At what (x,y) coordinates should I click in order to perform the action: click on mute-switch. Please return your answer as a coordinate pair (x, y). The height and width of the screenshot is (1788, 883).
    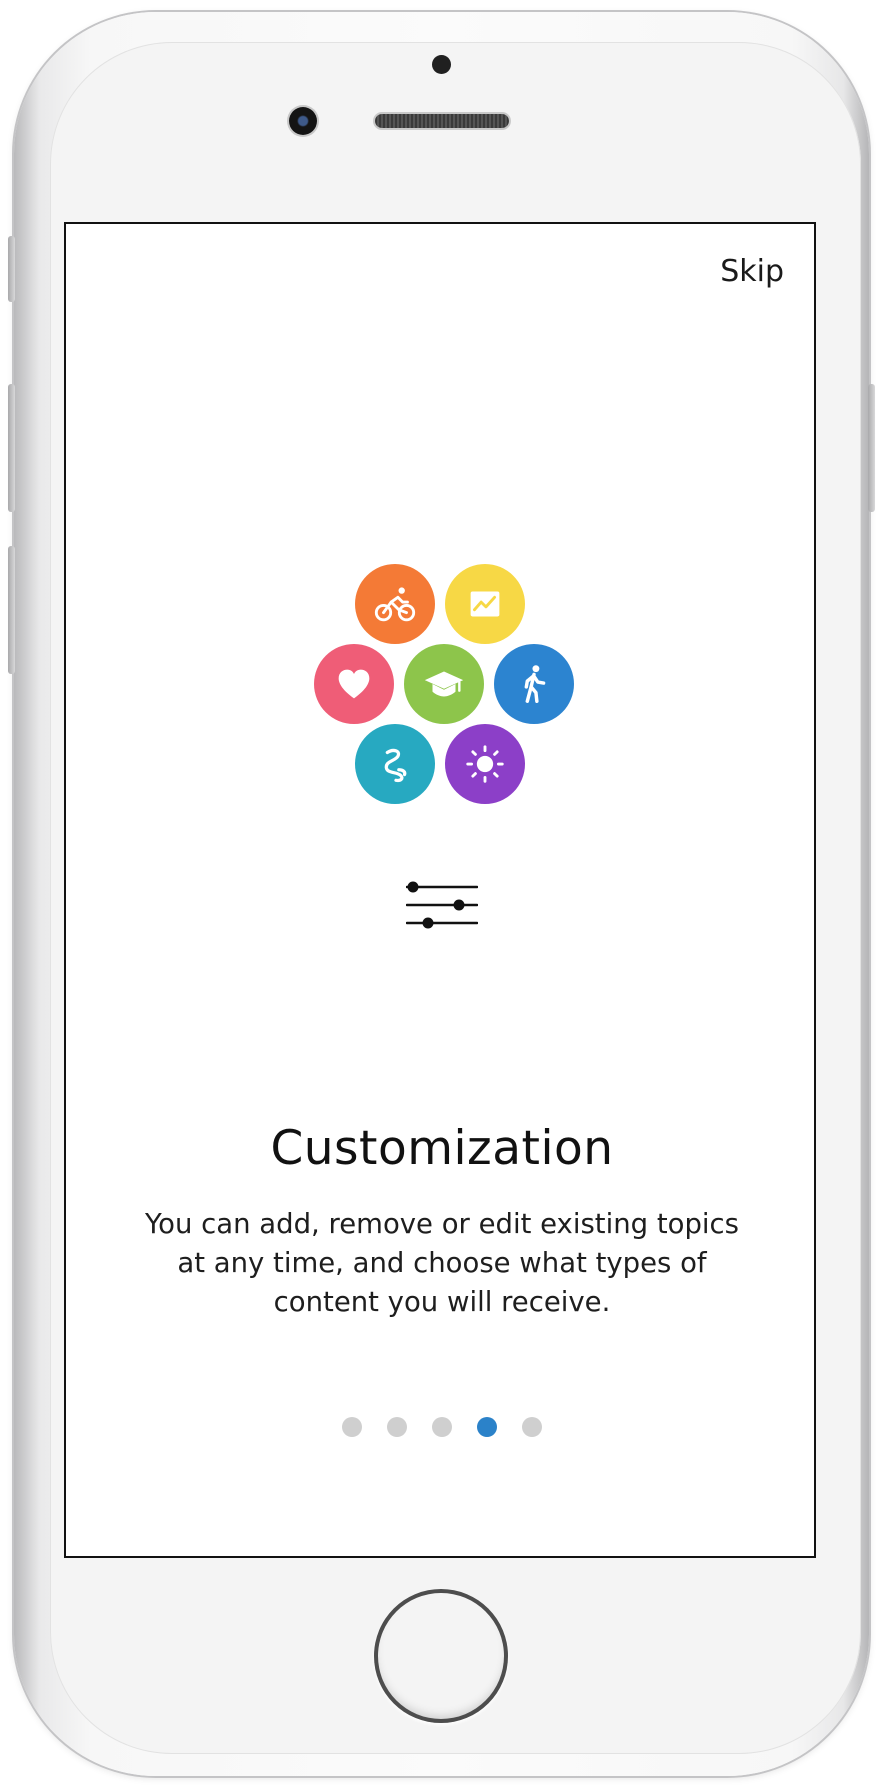
    Looking at the image, I should click on (11, 269).